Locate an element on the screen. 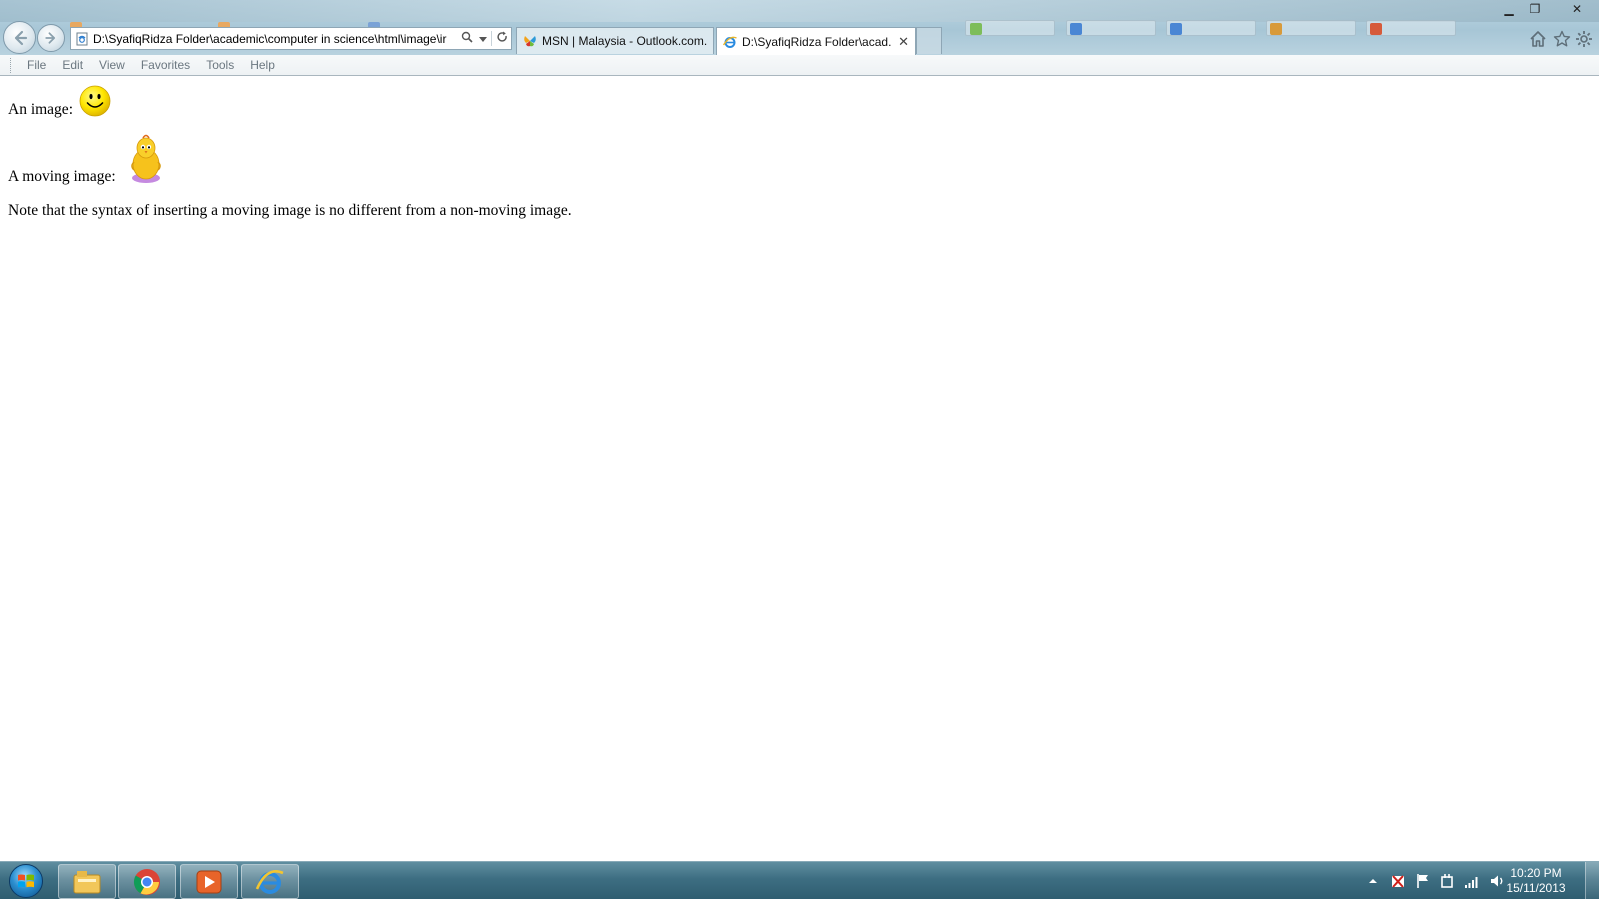  titlebar-background is located at coordinates (799, 11).